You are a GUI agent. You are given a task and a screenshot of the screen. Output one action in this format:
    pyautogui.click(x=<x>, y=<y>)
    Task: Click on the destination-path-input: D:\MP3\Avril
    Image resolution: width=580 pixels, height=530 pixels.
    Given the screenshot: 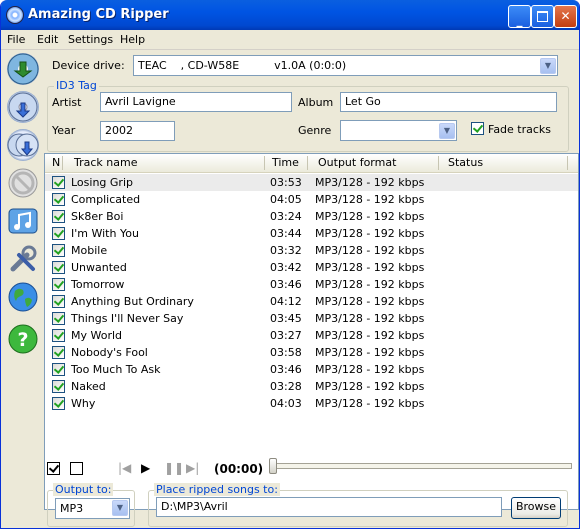 What is the action you would take?
    pyautogui.click(x=329, y=507)
    